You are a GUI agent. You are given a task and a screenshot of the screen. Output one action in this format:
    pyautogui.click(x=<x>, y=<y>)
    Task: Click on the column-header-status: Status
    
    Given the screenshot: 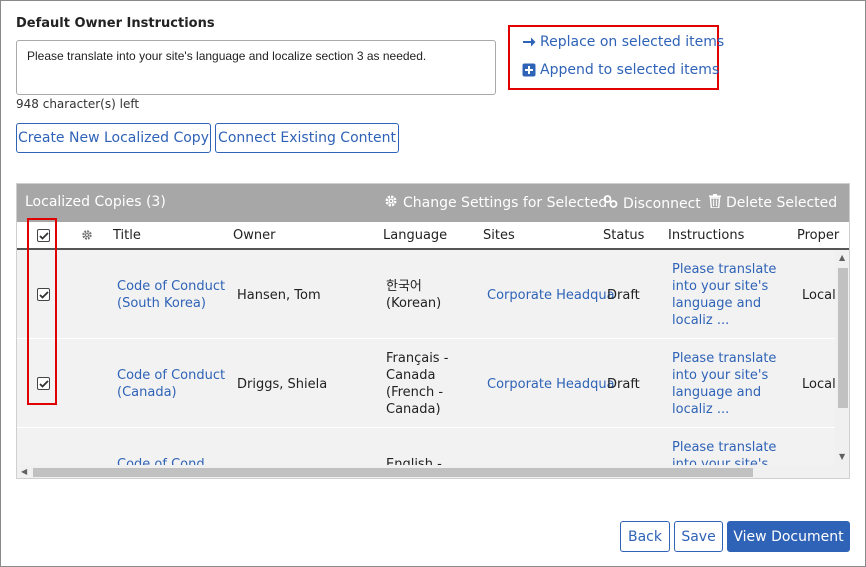 What is the action you would take?
    pyautogui.click(x=623, y=235)
    